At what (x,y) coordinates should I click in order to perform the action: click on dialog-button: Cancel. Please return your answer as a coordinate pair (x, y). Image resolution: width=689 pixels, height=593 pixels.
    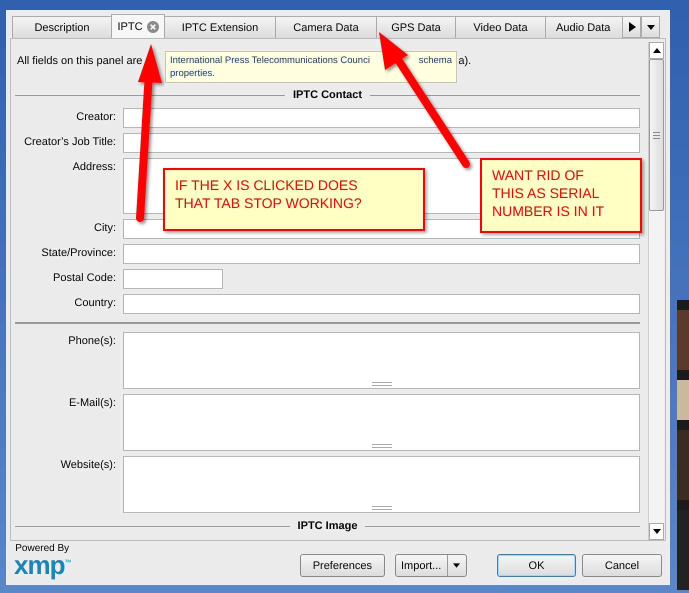
    Looking at the image, I should click on (622, 565).